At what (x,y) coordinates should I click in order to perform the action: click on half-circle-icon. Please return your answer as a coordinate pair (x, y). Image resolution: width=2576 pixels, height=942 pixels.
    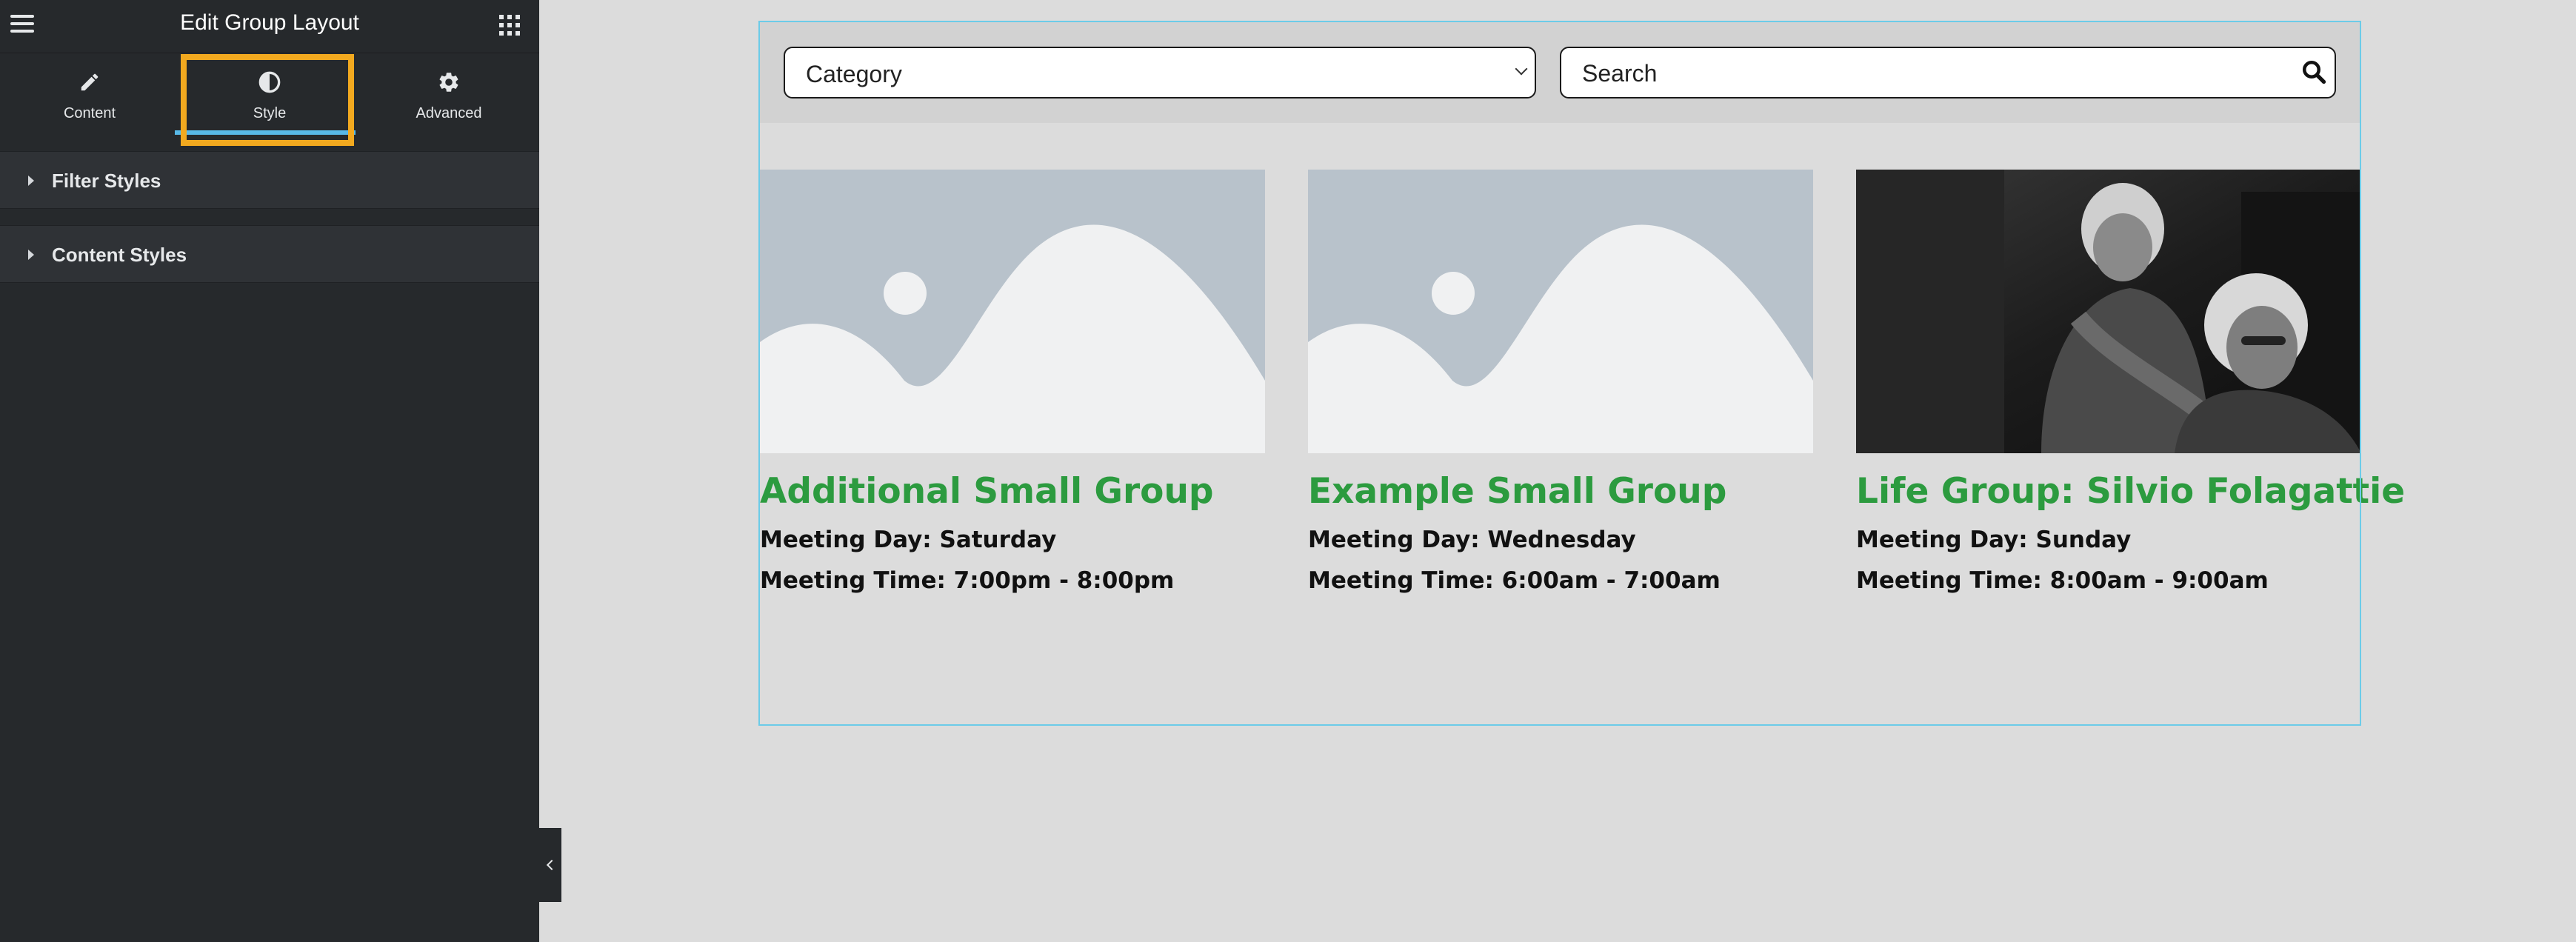
    Looking at the image, I should click on (269, 82).